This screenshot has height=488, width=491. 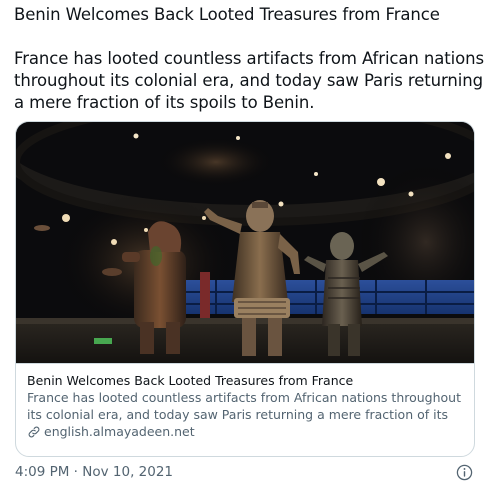 I want to click on link-icon, so click(x=34, y=432).